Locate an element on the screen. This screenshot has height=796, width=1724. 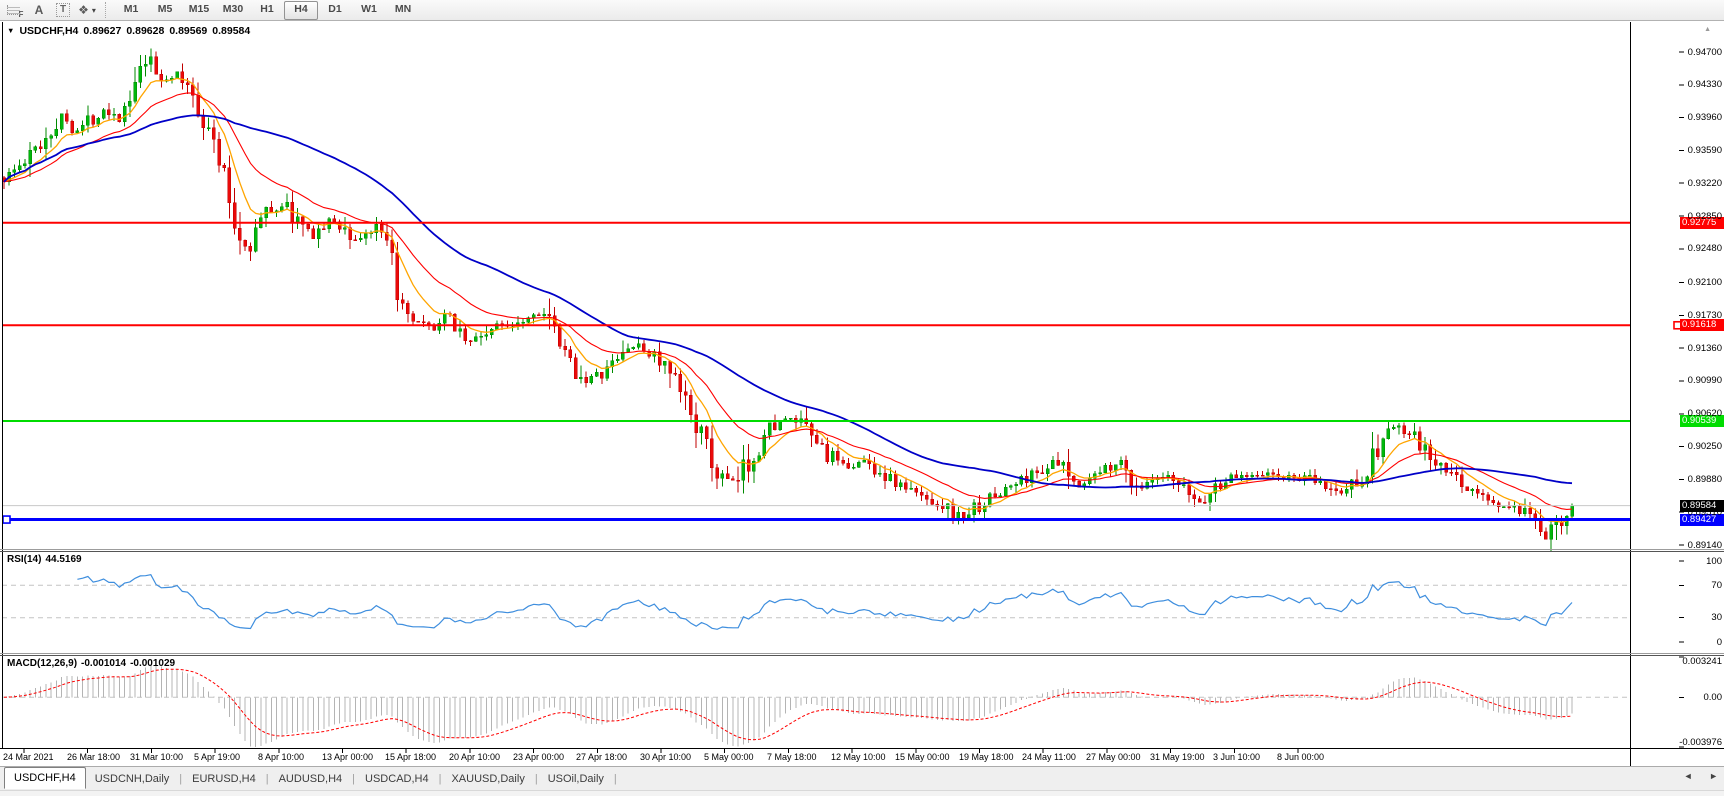
indicator-gridlines is located at coordinates (816, 641).